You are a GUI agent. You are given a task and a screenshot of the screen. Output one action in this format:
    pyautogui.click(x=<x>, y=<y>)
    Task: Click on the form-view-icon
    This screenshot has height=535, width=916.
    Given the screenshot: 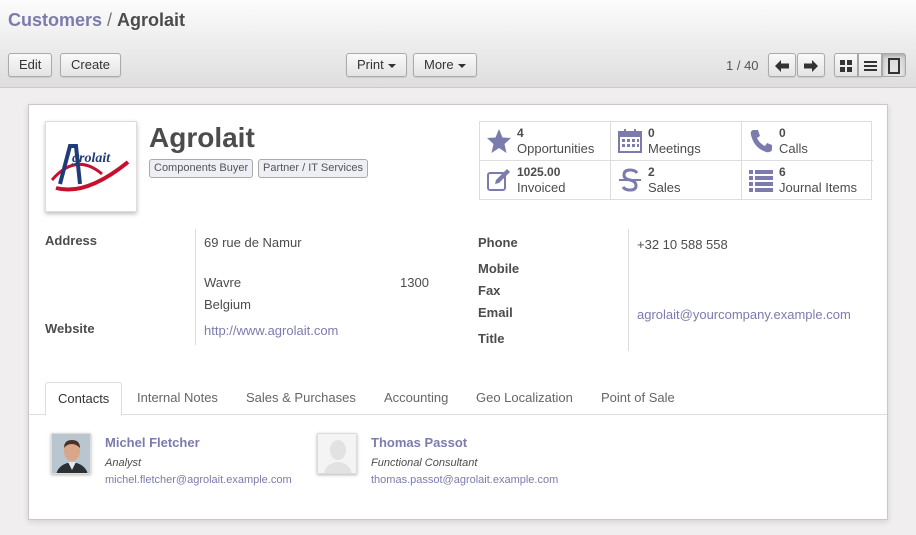 What is the action you would take?
    pyautogui.click(x=894, y=65)
    